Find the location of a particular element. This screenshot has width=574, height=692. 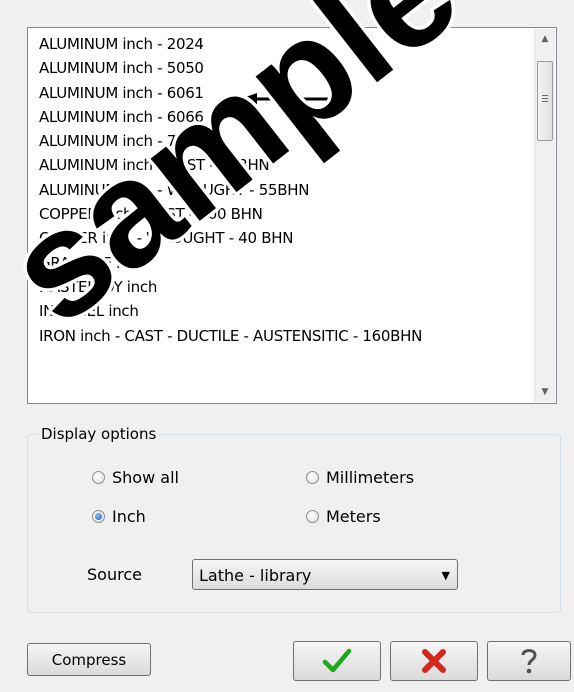

radio-button-selected-icon is located at coordinates (98, 516).